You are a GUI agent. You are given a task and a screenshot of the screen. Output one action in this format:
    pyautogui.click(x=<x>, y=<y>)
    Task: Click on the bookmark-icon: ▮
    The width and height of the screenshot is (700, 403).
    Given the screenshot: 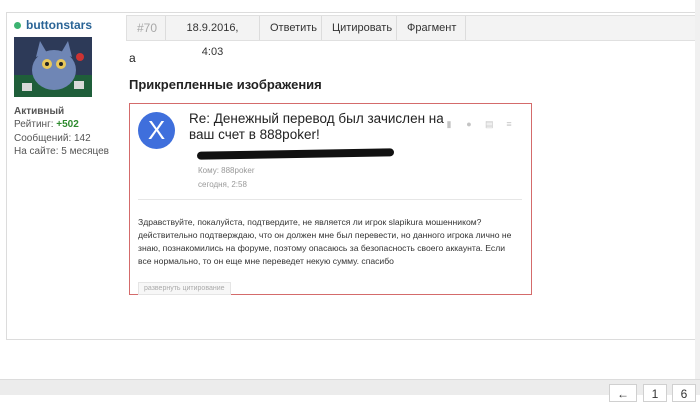 What is the action you would take?
    pyautogui.click(x=449, y=124)
    